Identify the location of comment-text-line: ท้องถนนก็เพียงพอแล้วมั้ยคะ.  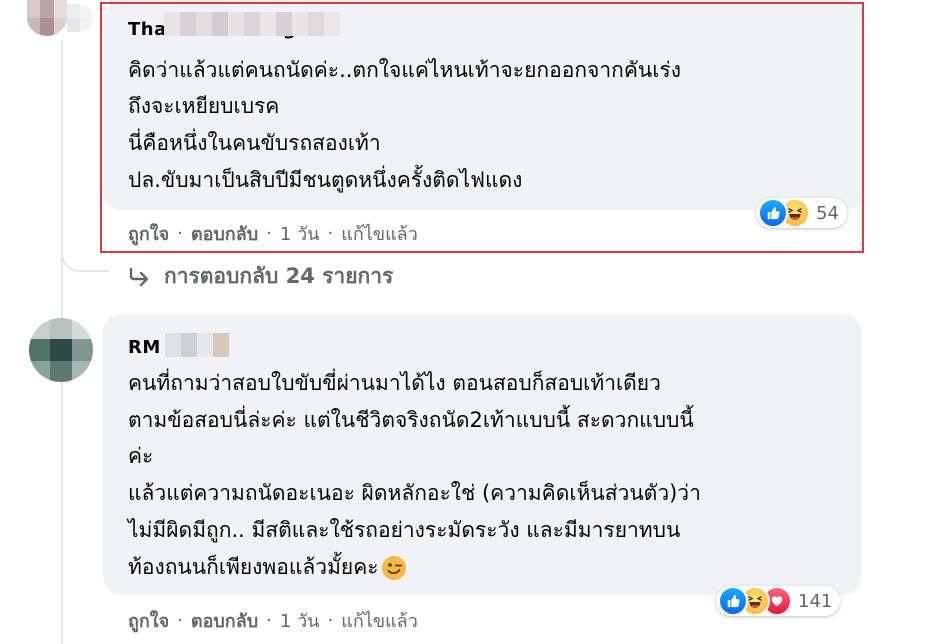
(267, 567).